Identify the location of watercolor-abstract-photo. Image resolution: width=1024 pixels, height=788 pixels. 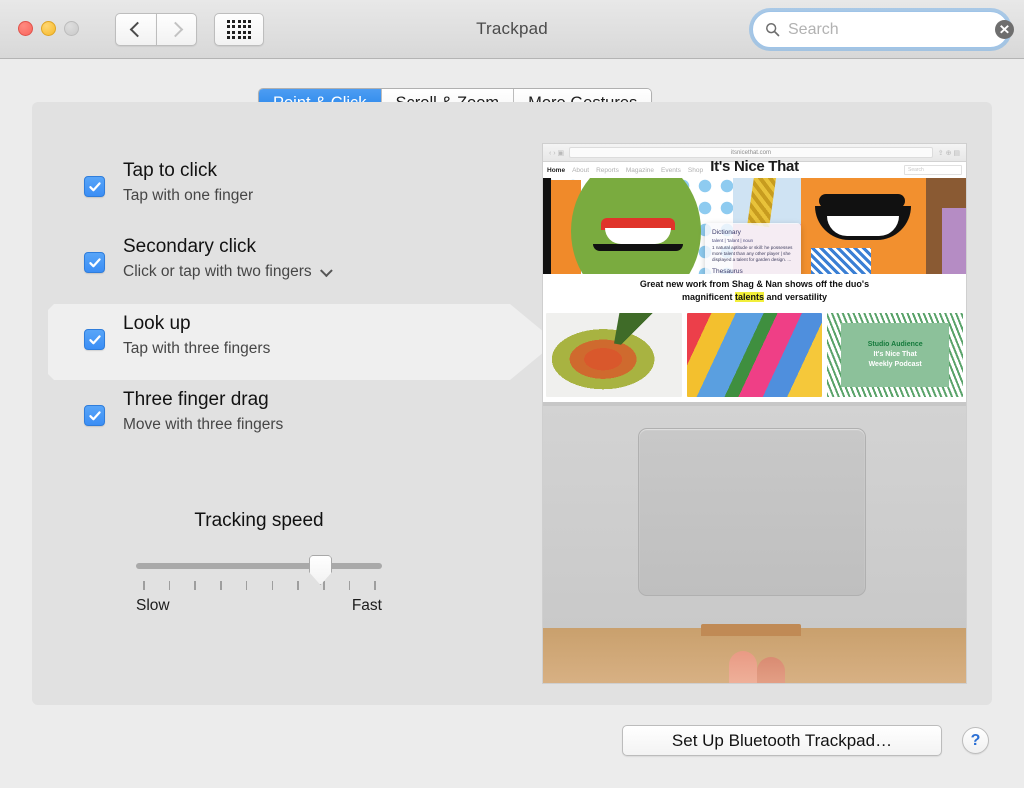
(754, 355).